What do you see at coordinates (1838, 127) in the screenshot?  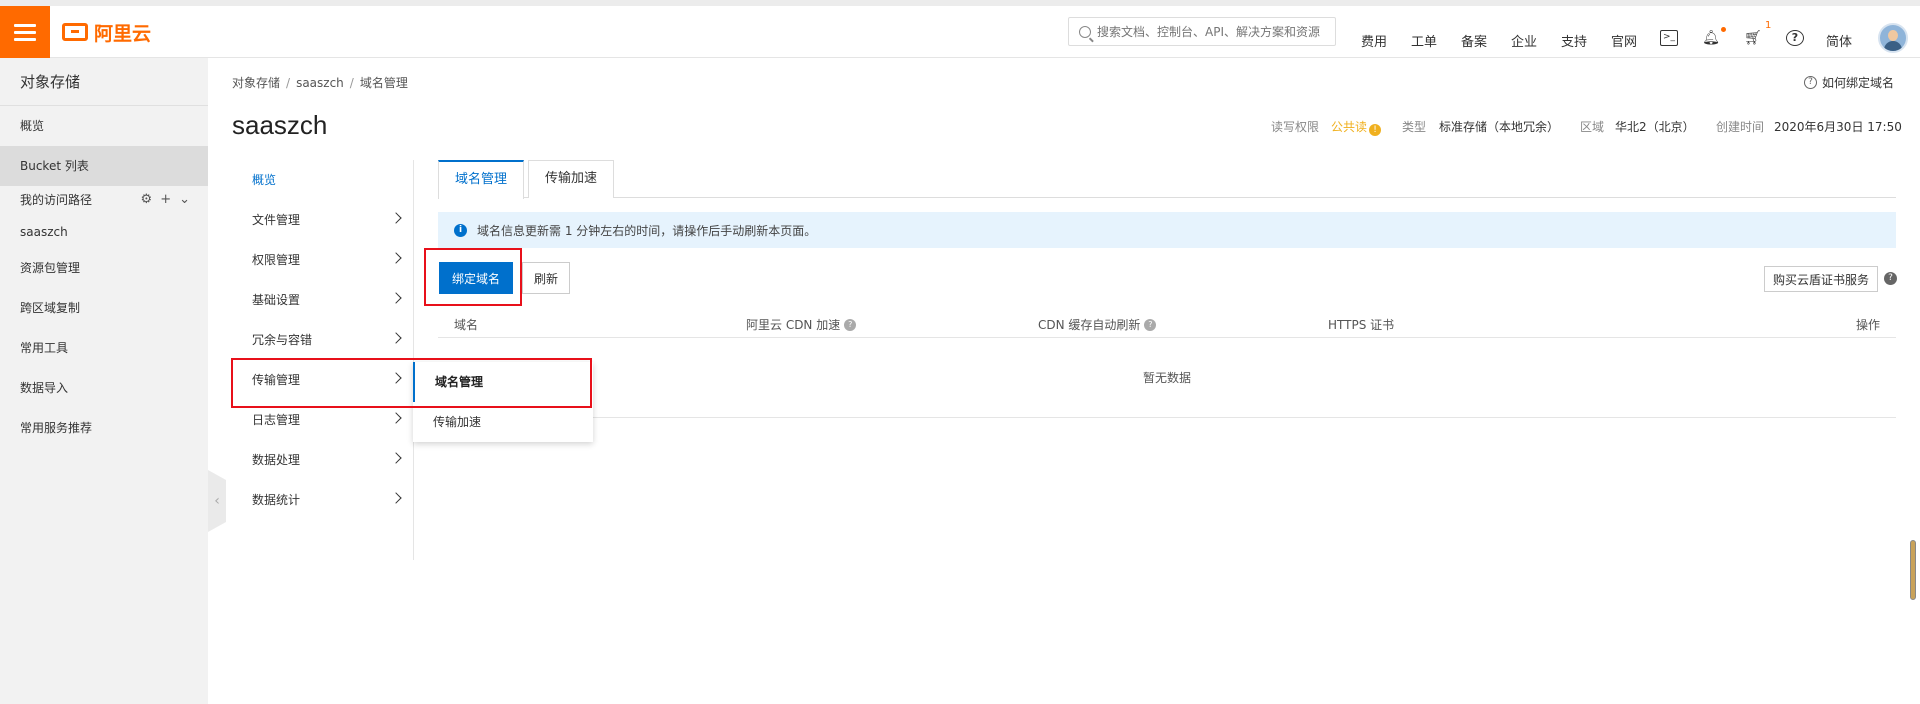 I see `created-value: 2020年6月30日 17:50` at bounding box center [1838, 127].